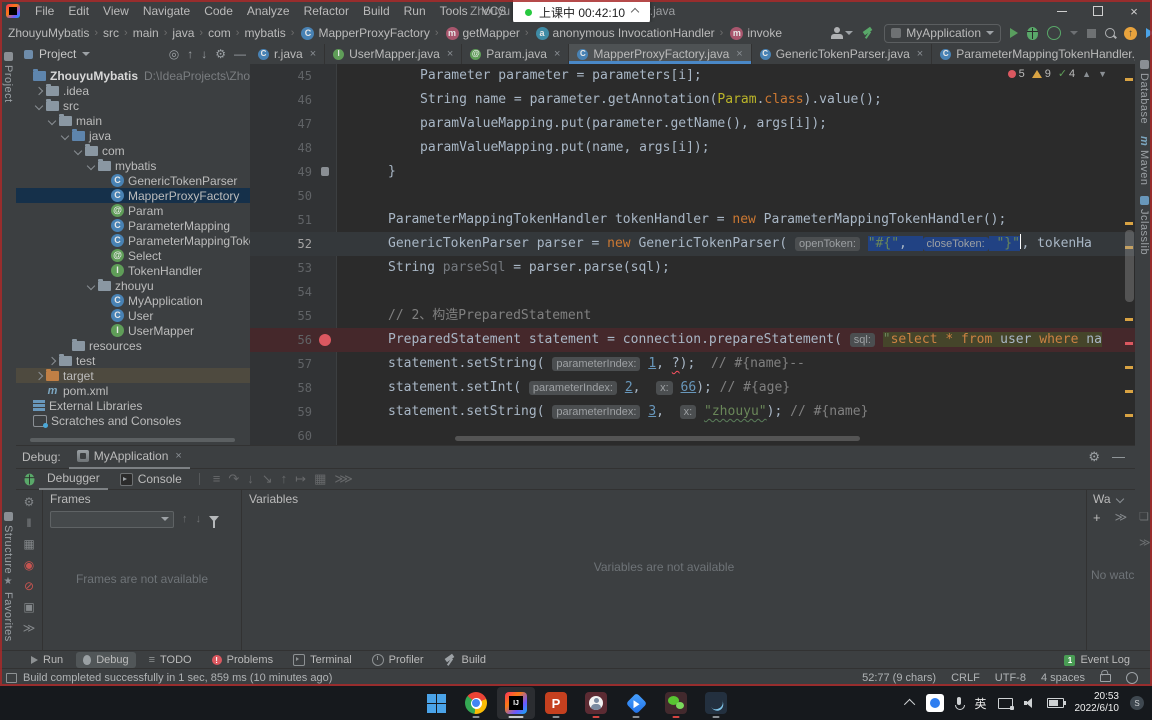  Describe the element at coordinates (44, 11) in the screenshot. I see `menu-file: File` at that location.